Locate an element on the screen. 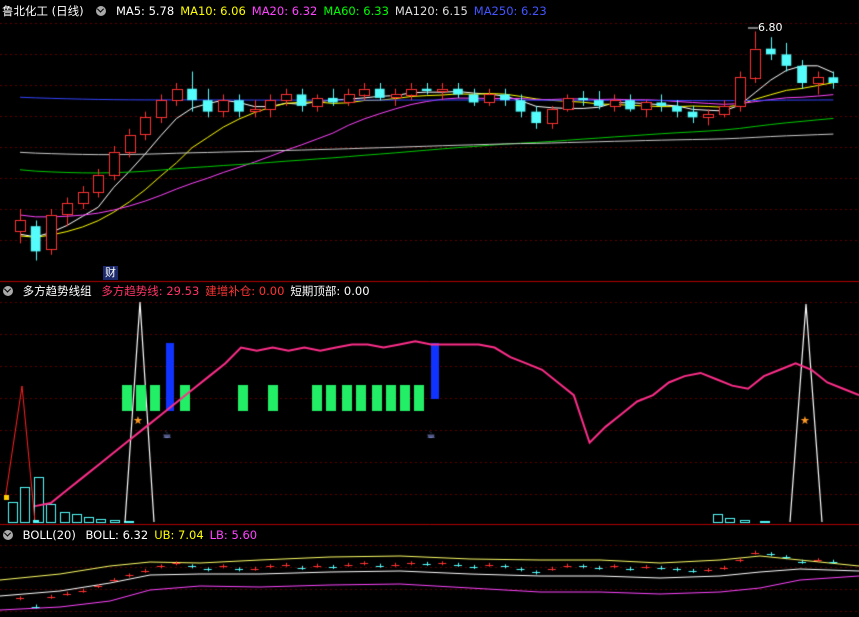  boll-legend-item-1: UB: 7.04 is located at coordinates (179, 535).